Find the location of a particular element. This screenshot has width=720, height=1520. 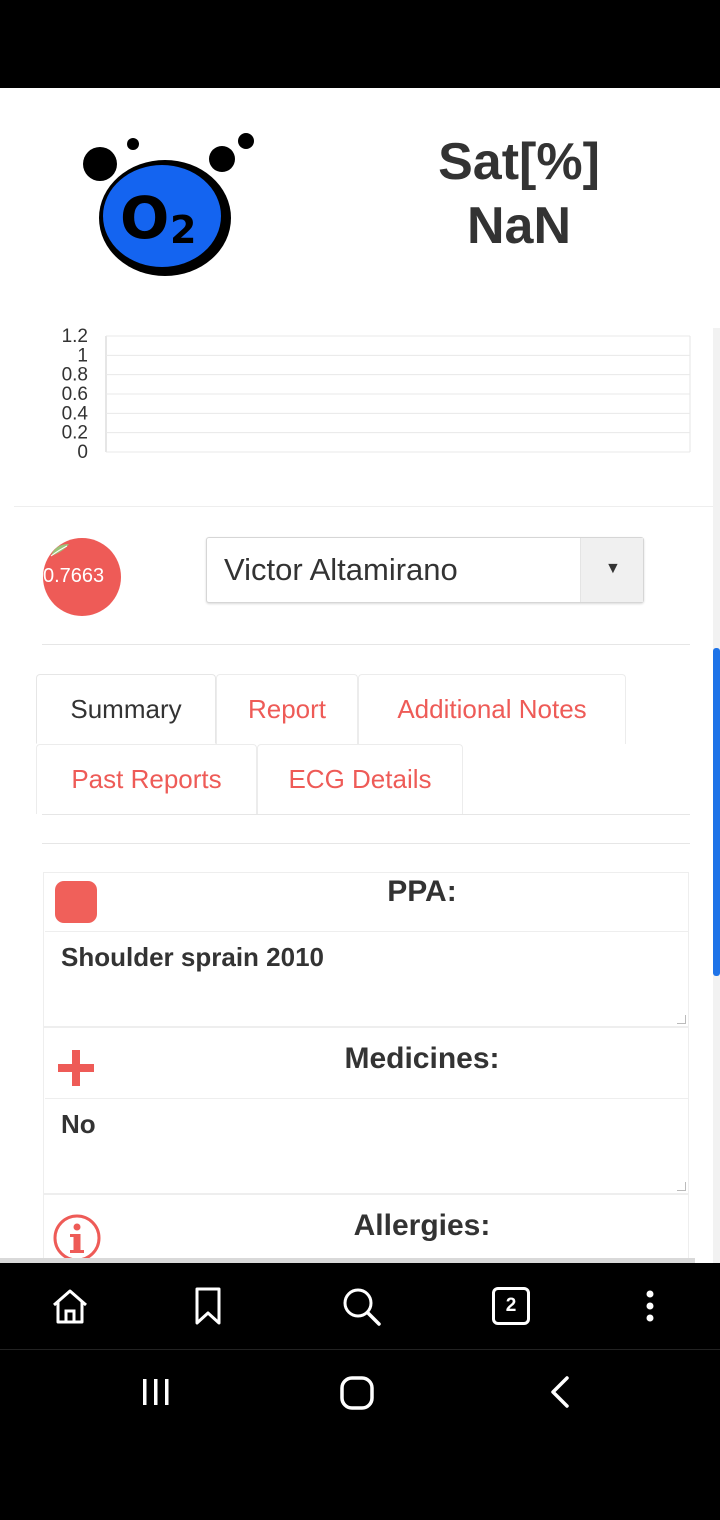

medicines-panel: Medicines: No is located at coordinates (366, 1110).